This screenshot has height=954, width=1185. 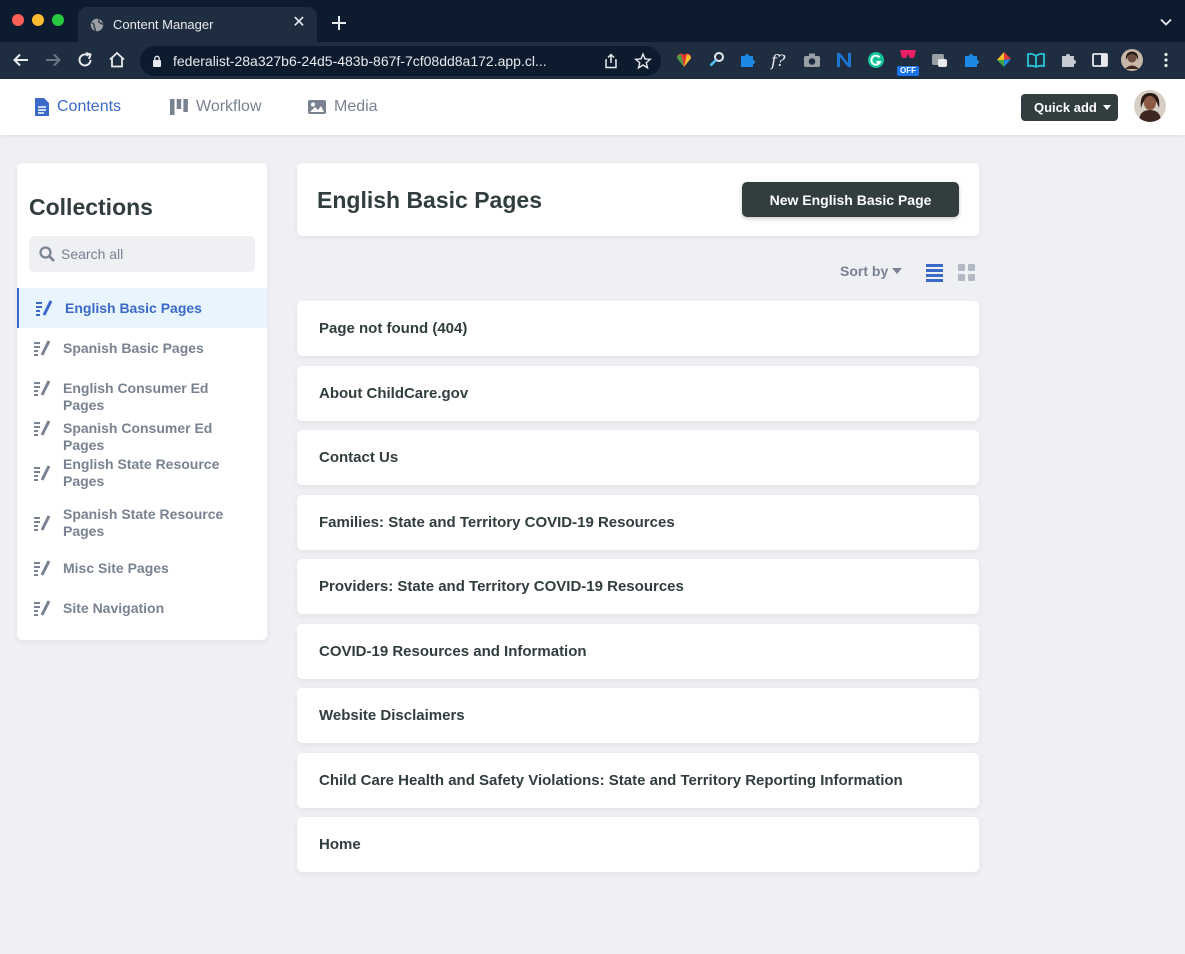 I want to click on sidebar-item-spanish-state-resource-pages: Spanish State Resource Pages, so click(x=142, y=523).